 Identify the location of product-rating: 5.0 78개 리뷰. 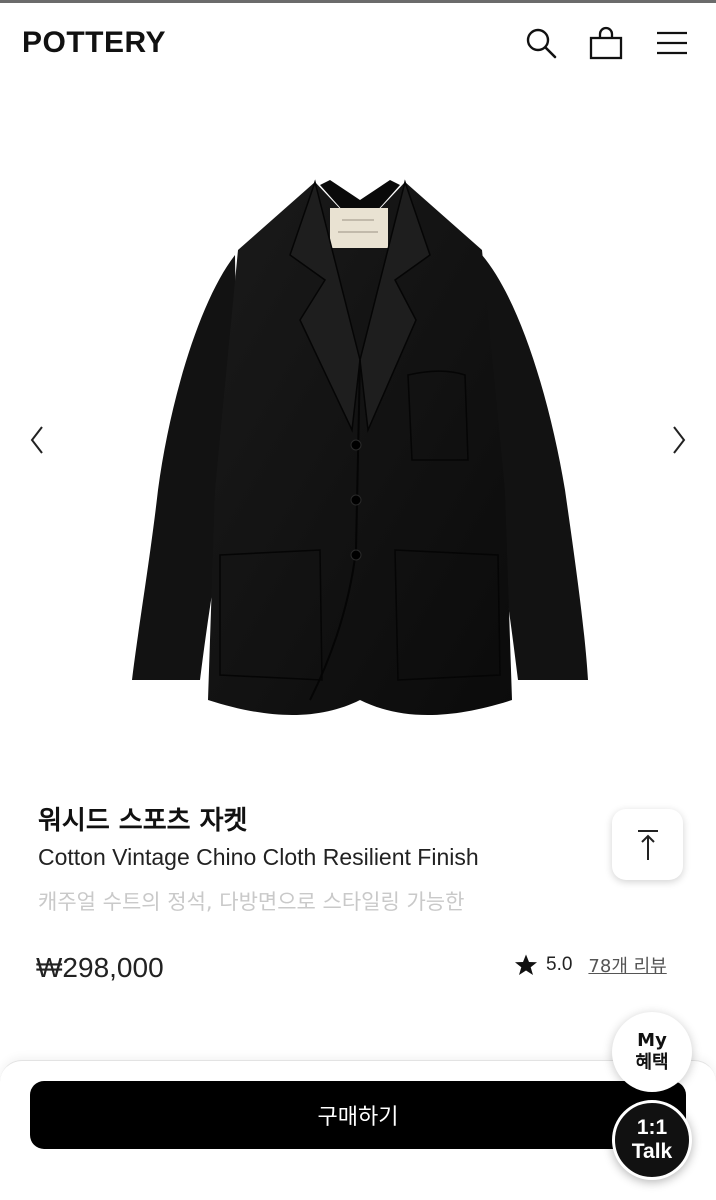
(590, 965).